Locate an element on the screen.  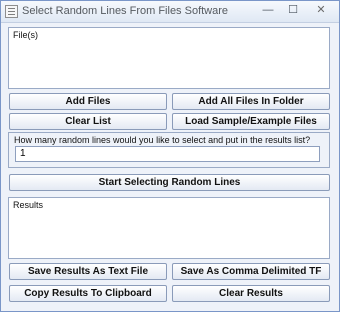
load-sample-files-button: Load Sample/Example Files is located at coordinates (251, 121).